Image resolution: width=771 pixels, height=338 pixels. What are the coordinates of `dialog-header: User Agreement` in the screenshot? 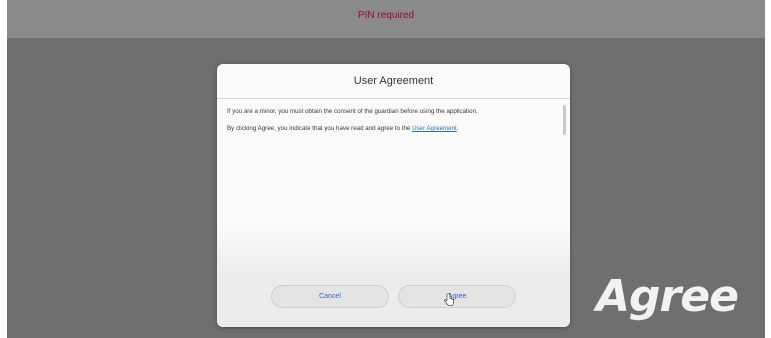 It's located at (393, 81).